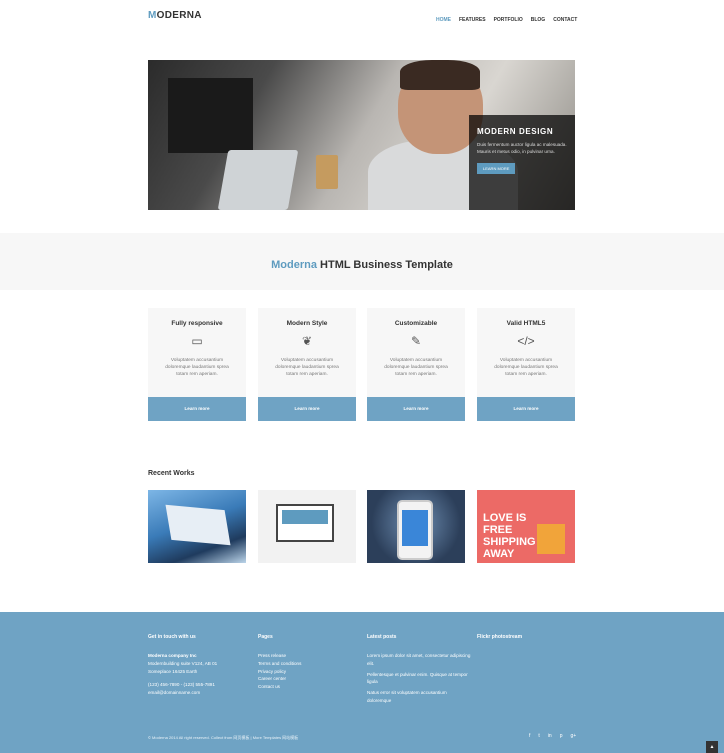 The width and height of the screenshot is (724, 753). What do you see at coordinates (551, 539) in the screenshot?
I see `thumb-gift-box-shape` at bounding box center [551, 539].